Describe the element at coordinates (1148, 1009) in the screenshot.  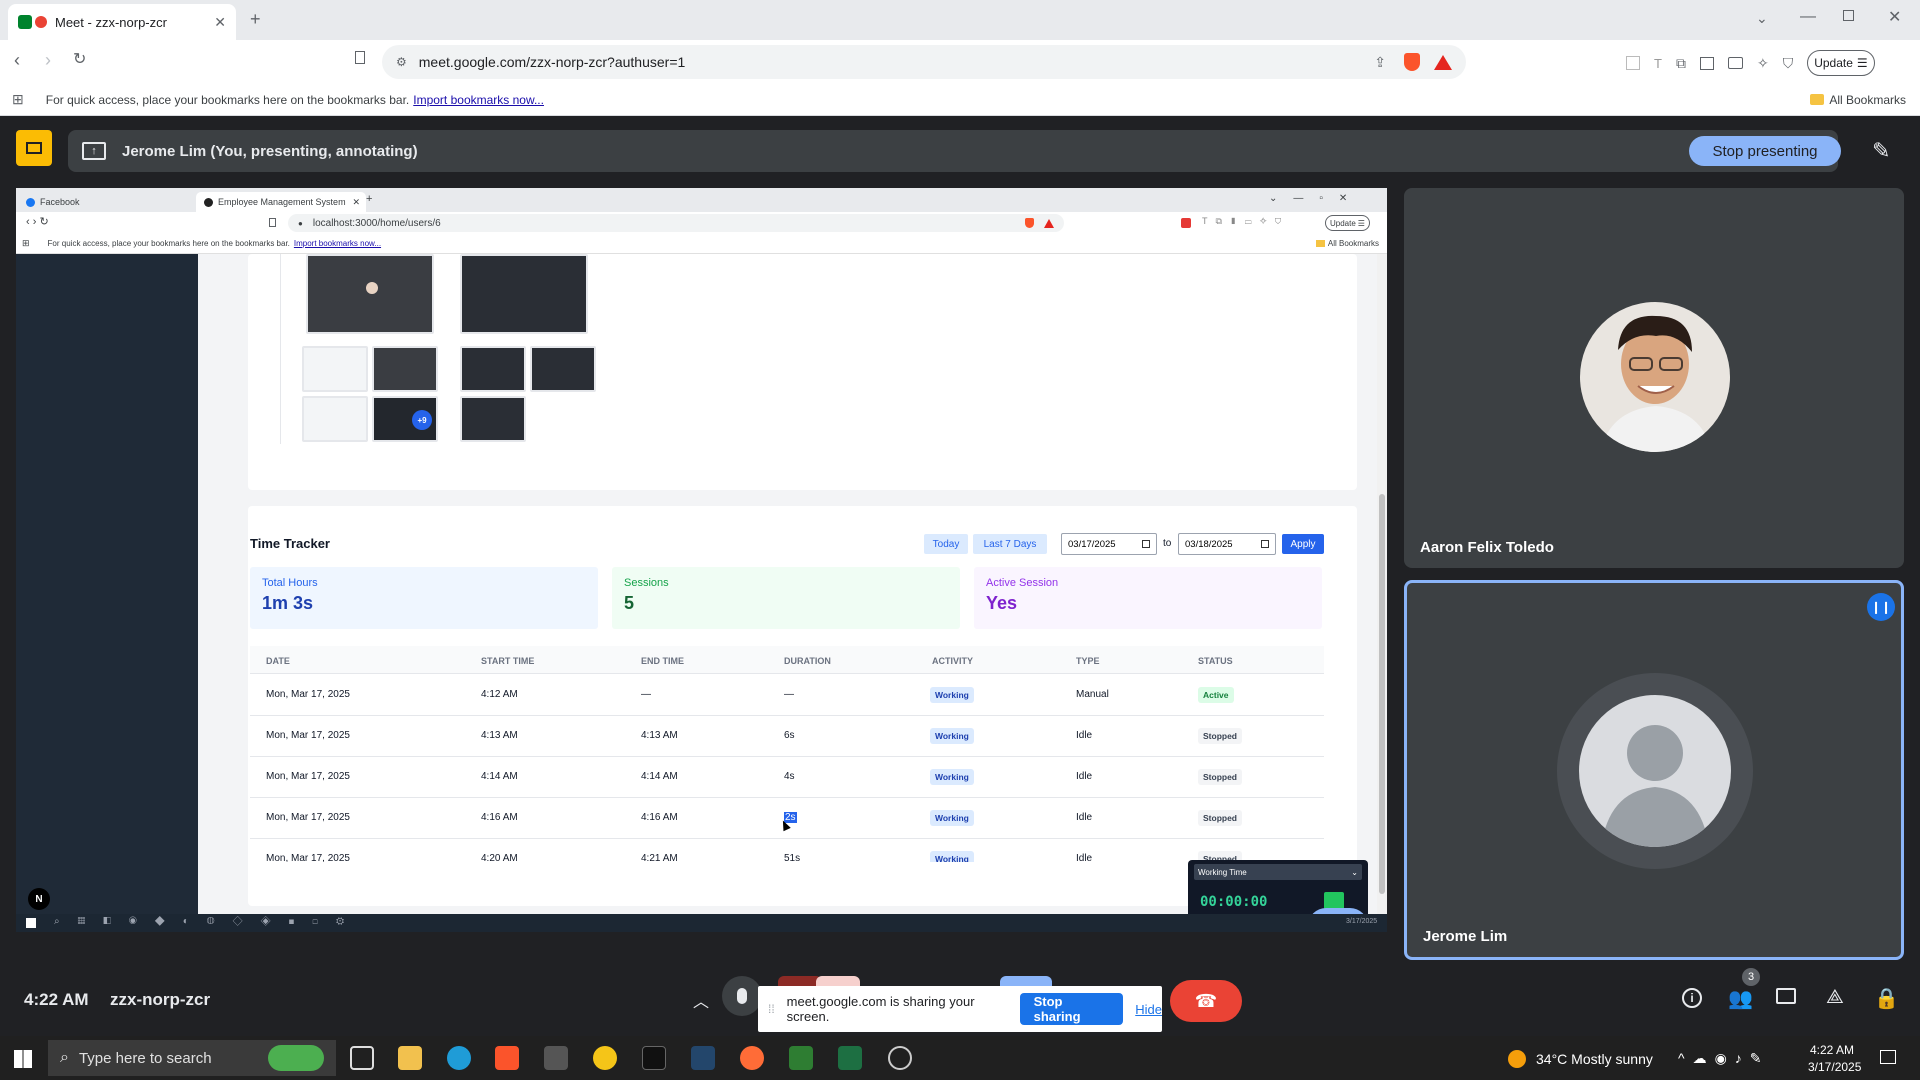
I see `hide-button: Hide` at that location.